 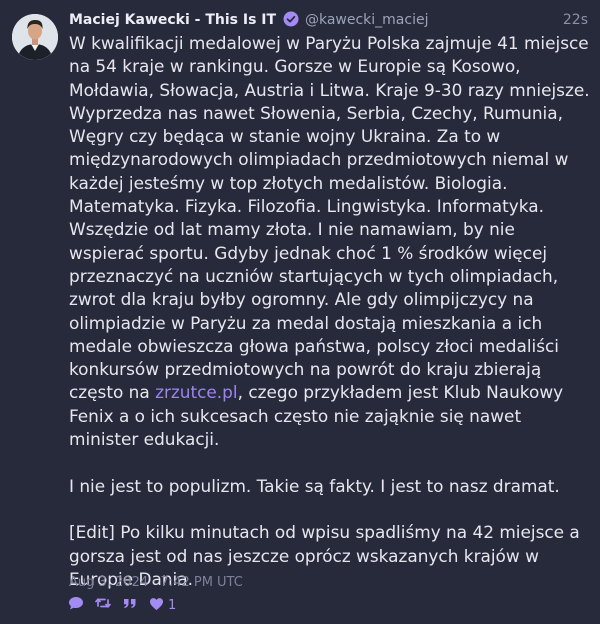 What do you see at coordinates (196, 392) in the screenshot?
I see `zrzutce-link: zrzutce.pl` at bounding box center [196, 392].